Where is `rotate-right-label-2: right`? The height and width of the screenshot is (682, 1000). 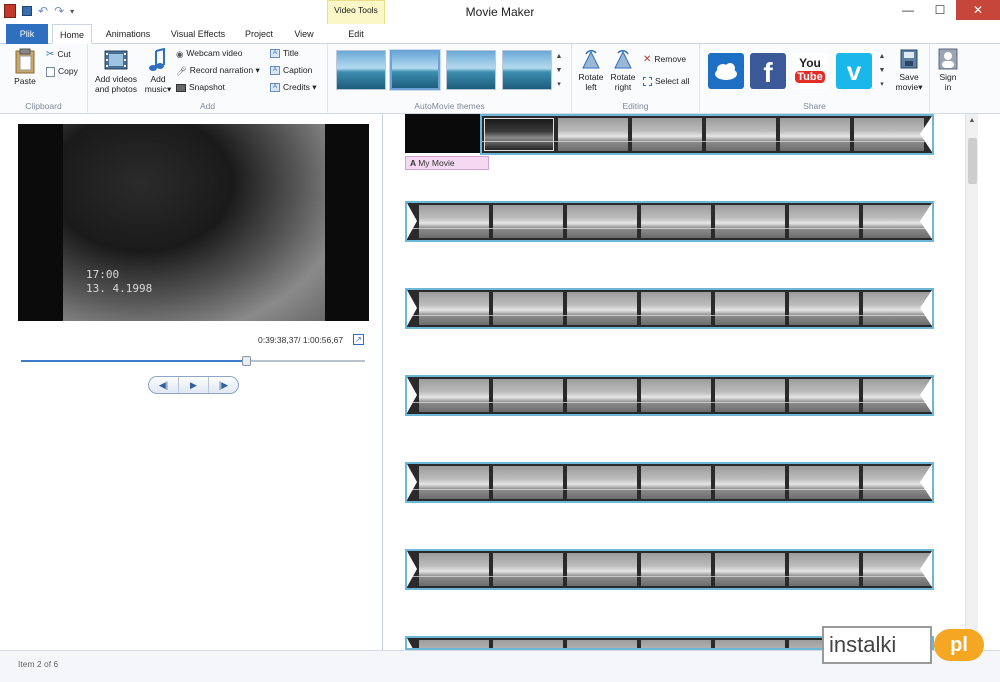
rotate-right-label-2: right is located at coordinates (623, 87).